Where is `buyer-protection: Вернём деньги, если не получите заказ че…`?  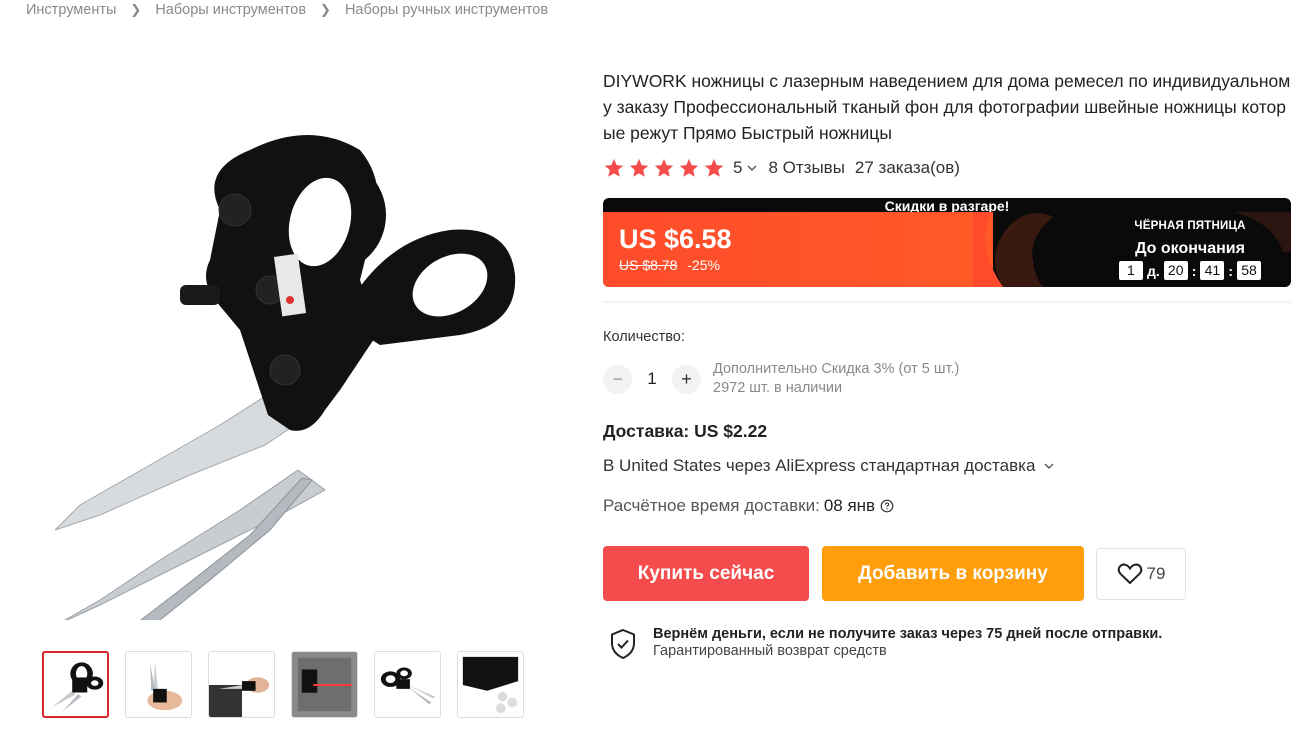
buyer-protection: Вернём деньги, если не получите заказ че… is located at coordinates (885, 643).